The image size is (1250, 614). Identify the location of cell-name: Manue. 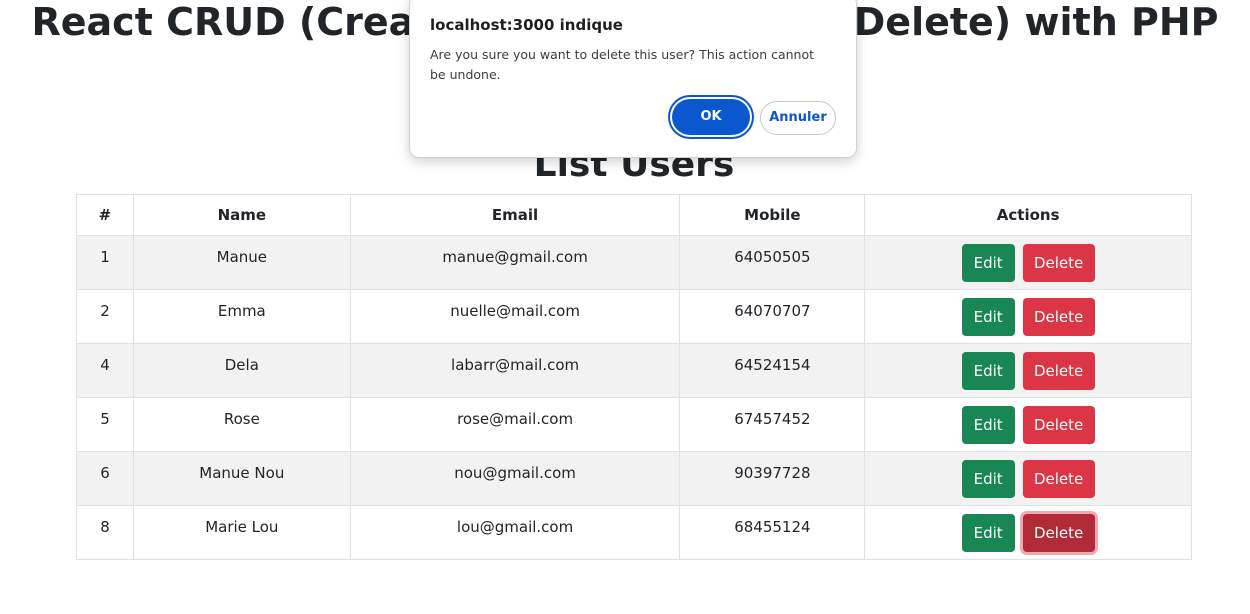
(241, 262).